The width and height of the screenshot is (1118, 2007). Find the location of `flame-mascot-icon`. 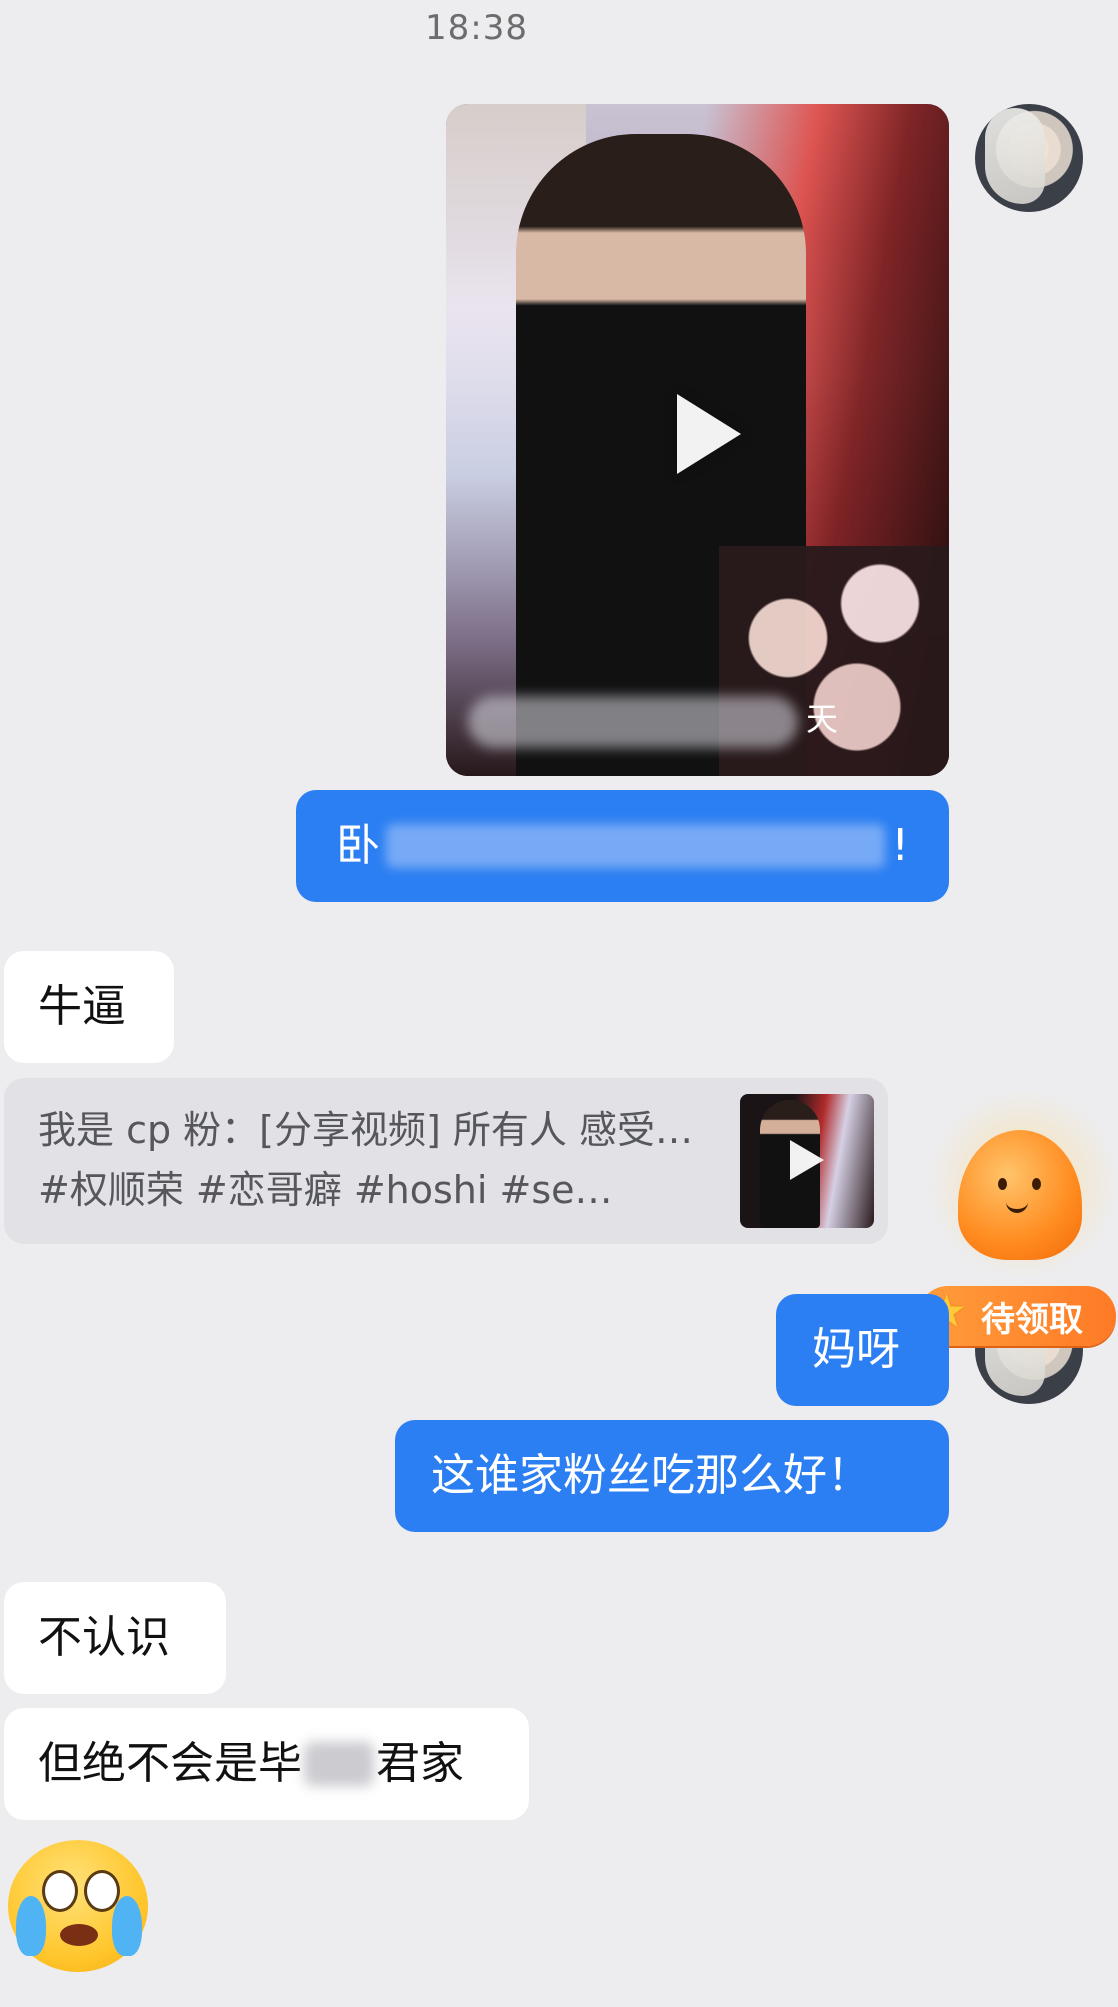

flame-mascot-icon is located at coordinates (1023, 1184).